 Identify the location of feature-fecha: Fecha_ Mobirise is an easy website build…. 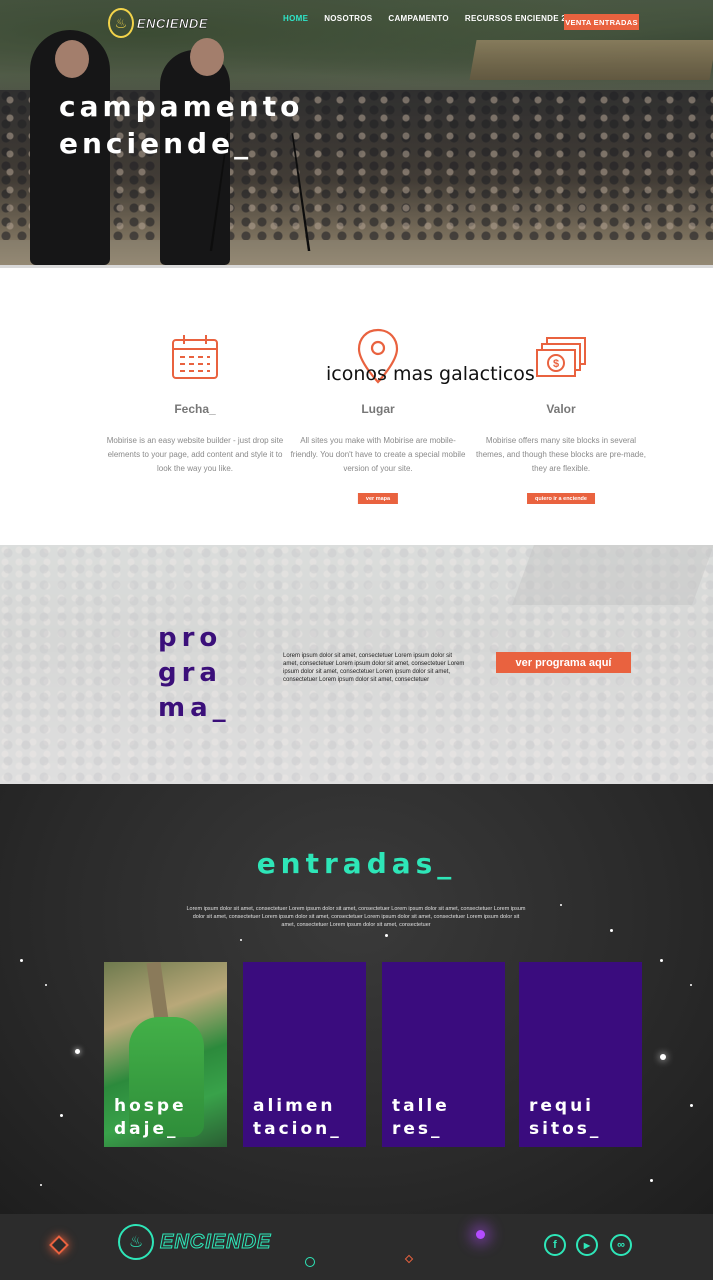
(195, 393).